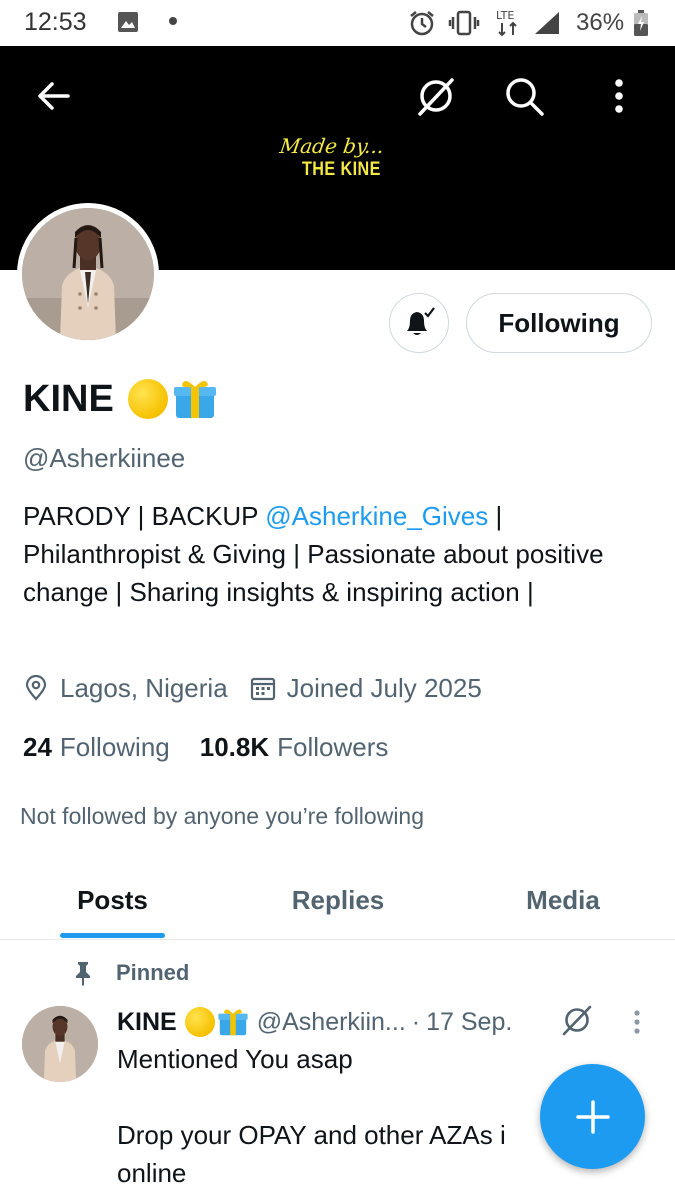  What do you see at coordinates (637, 1023) in the screenshot?
I see `post-more-icon` at bounding box center [637, 1023].